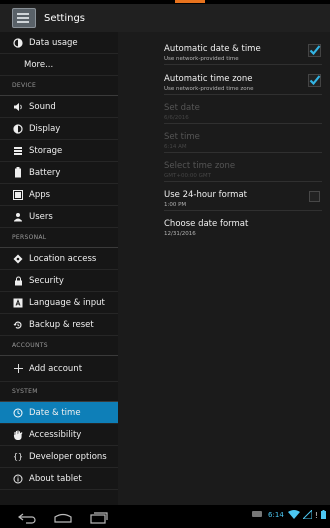 The height and width of the screenshot is (528, 330). I want to click on location-icon, so click(18, 259).